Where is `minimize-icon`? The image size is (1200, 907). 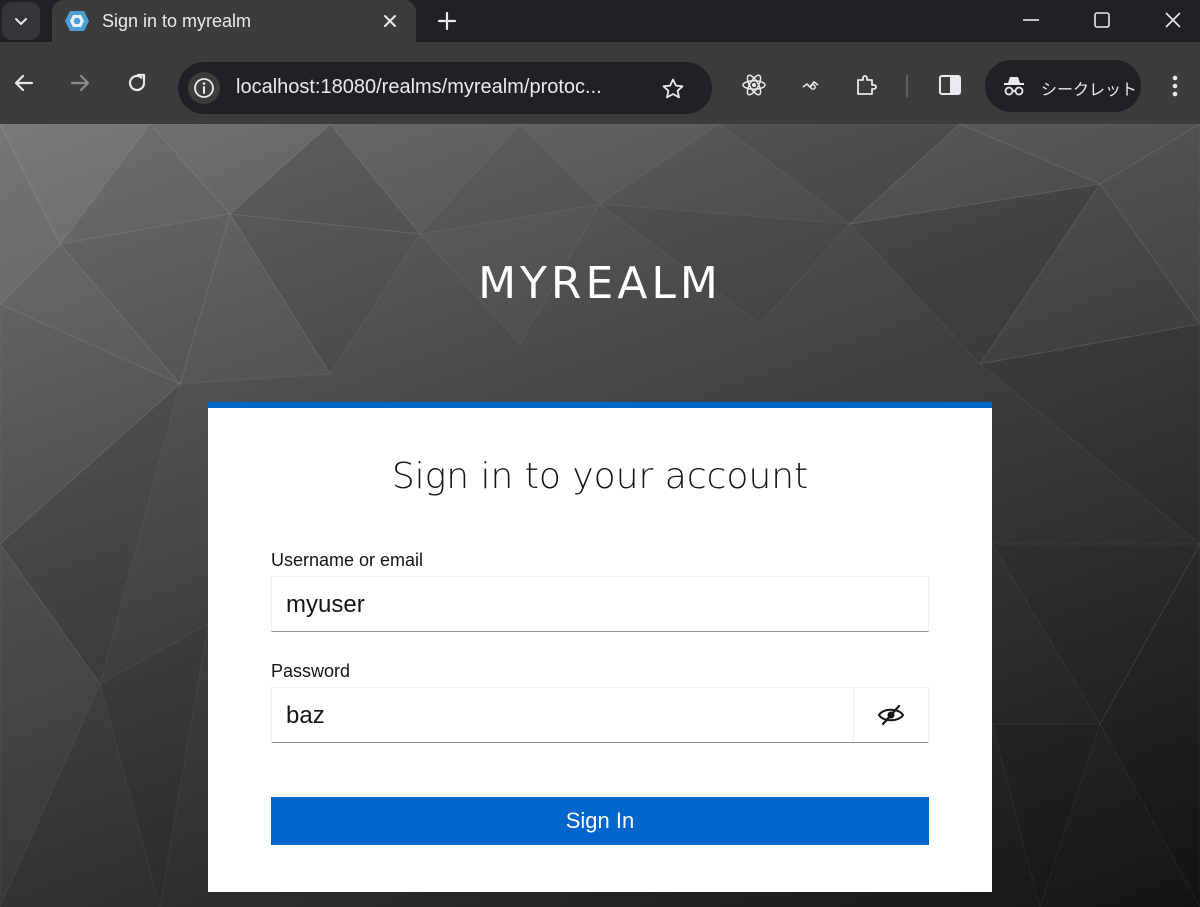
minimize-icon is located at coordinates (1031, 20).